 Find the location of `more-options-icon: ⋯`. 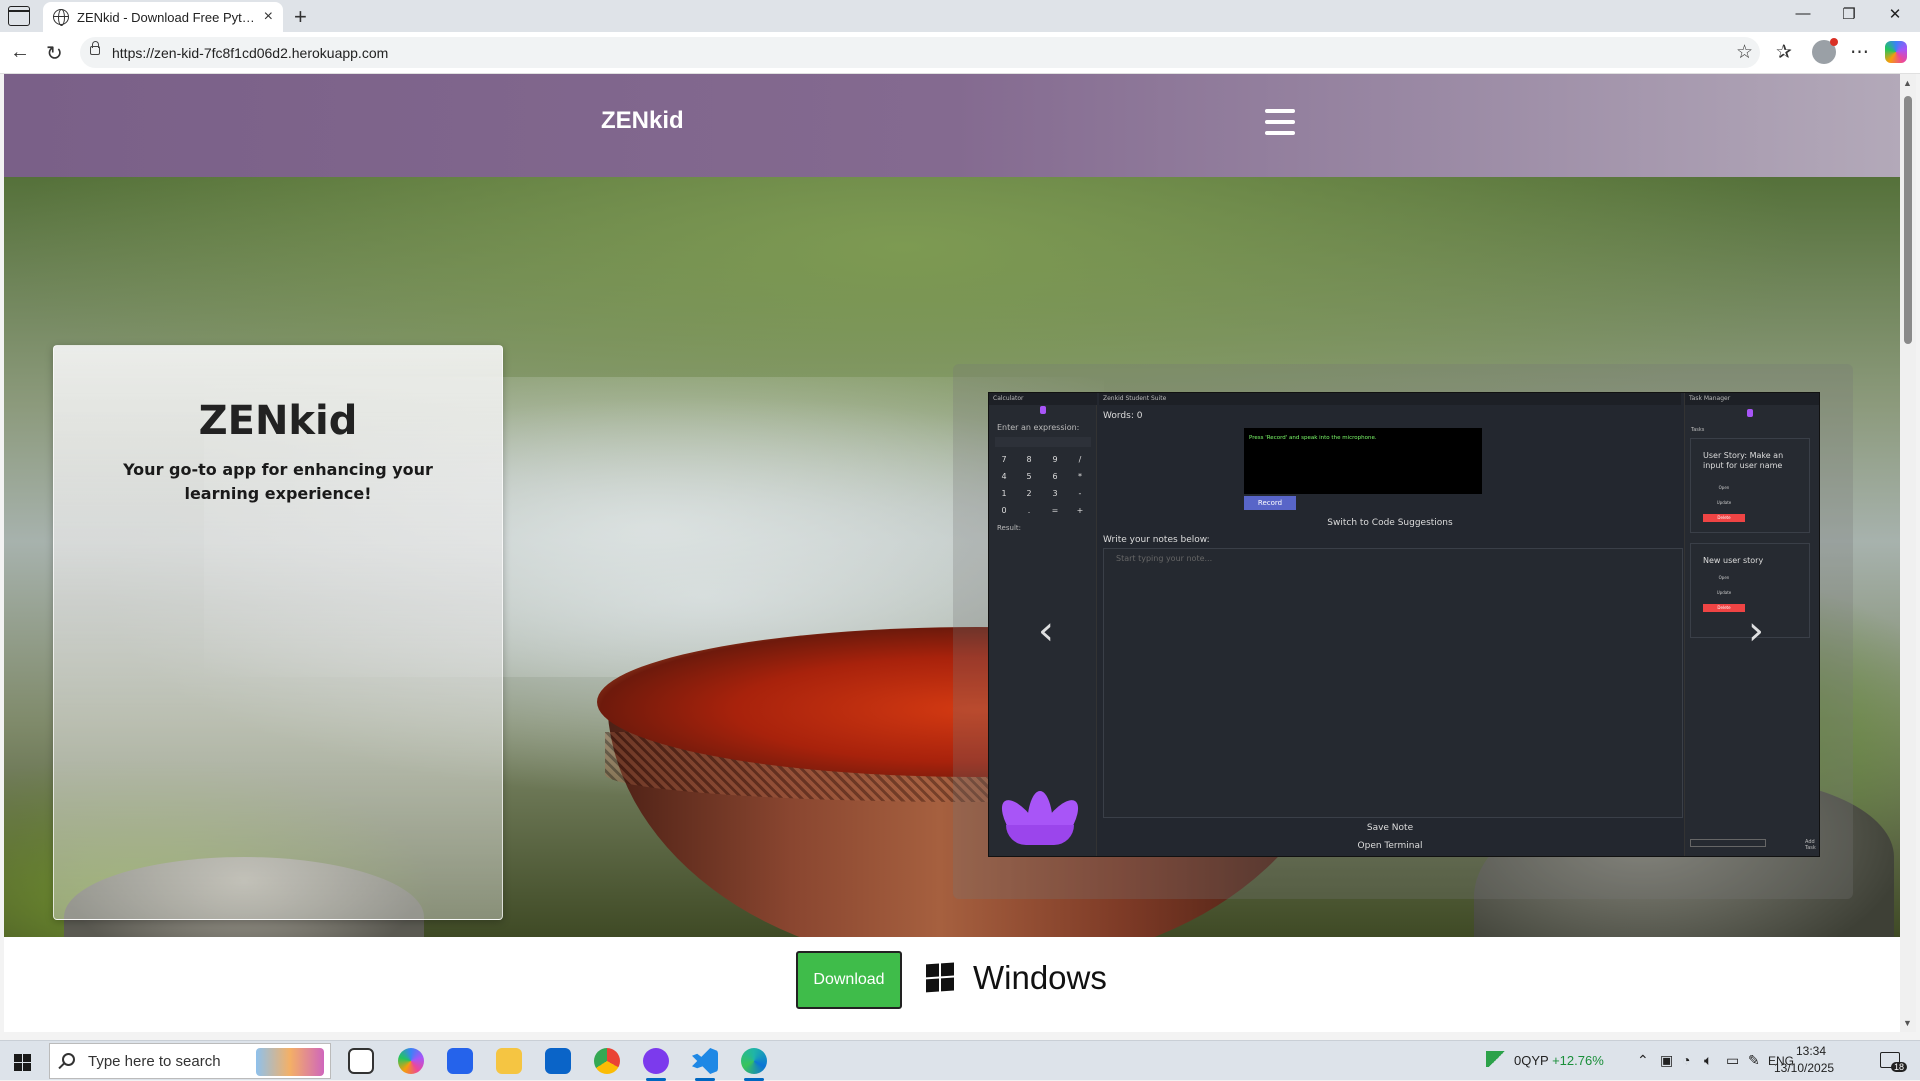

more-options-icon: ⋯ is located at coordinates (1859, 52).